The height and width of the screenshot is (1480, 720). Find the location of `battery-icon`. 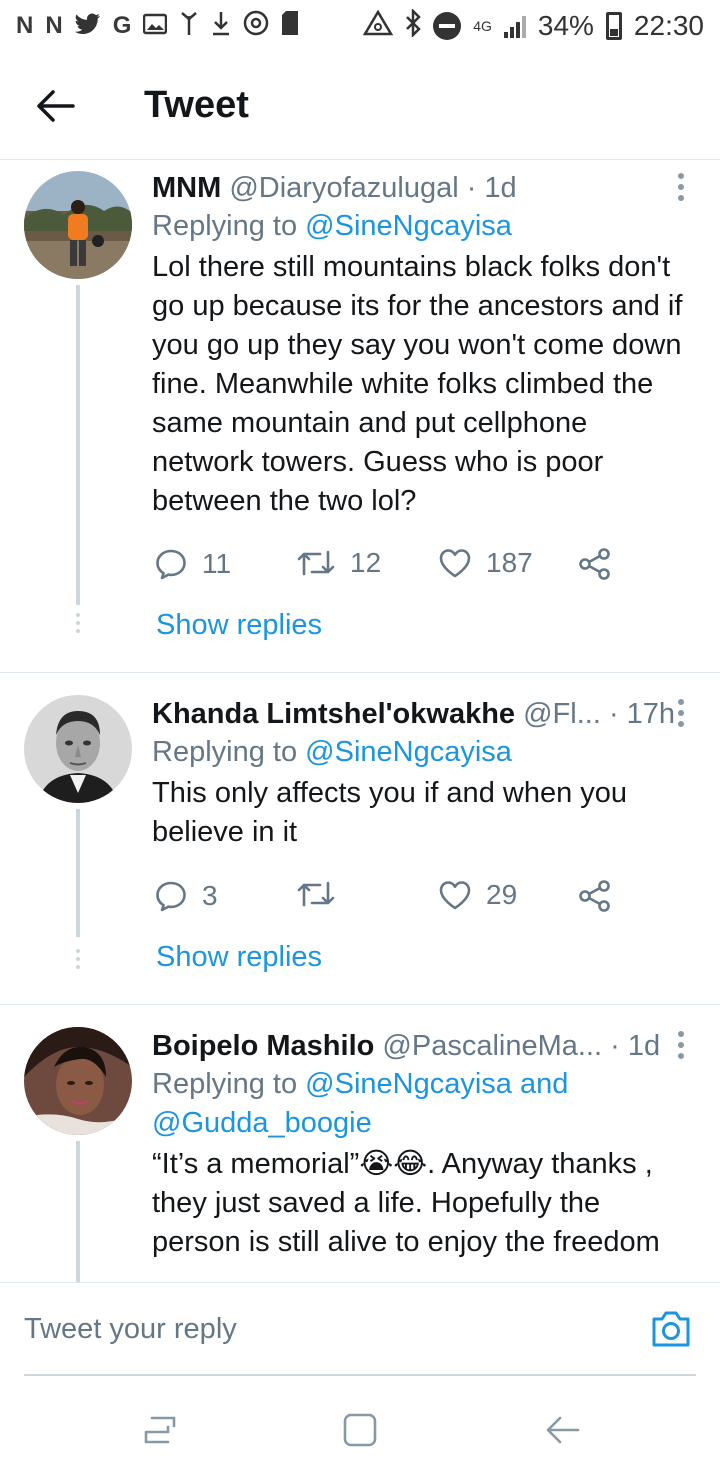

battery-icon is located at coordinates (613, 26).